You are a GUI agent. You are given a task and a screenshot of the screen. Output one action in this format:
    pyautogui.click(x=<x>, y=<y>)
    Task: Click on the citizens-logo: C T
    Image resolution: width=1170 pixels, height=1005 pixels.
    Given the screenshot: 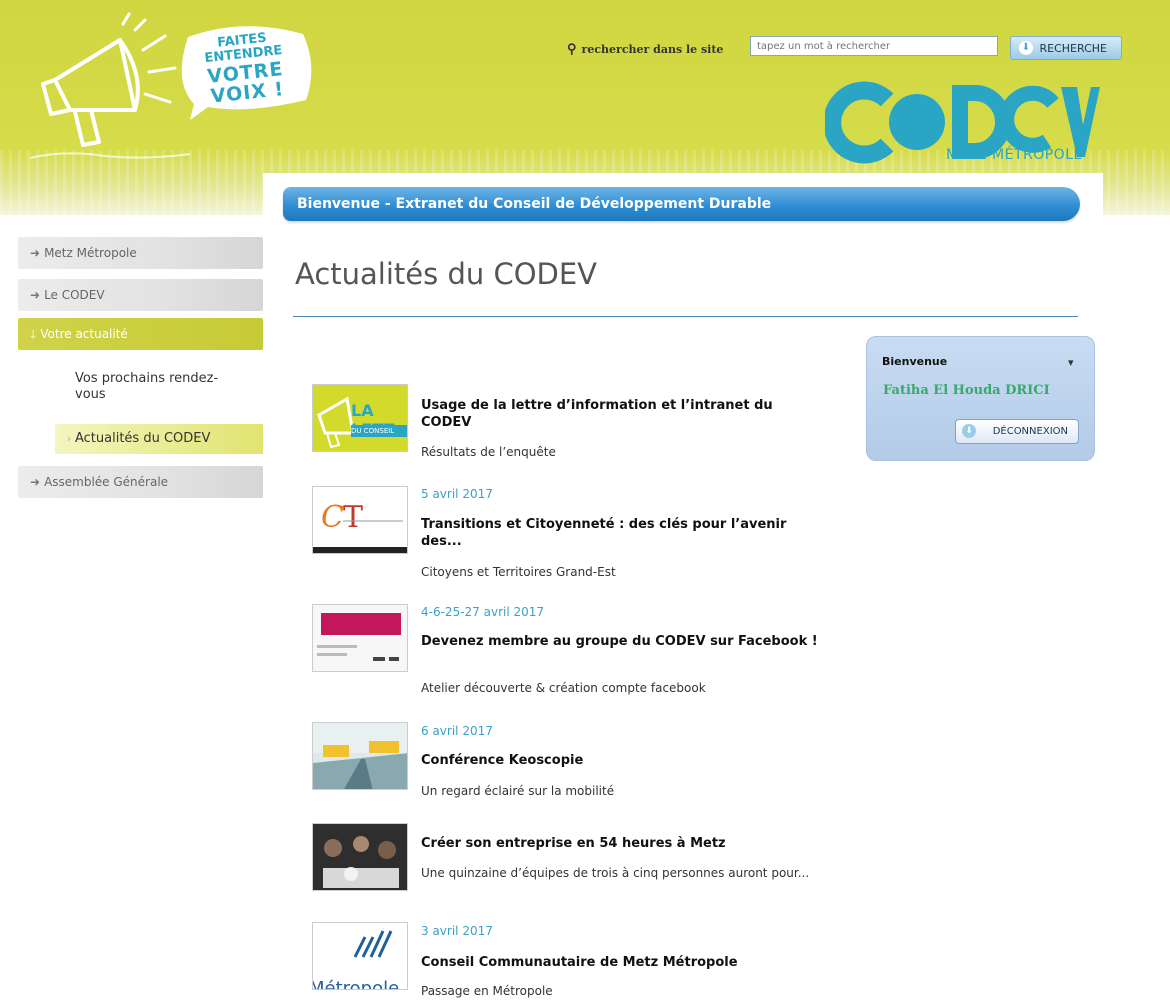 What is the action you would take?
    pyautogui.click(x=360, y=526)
    